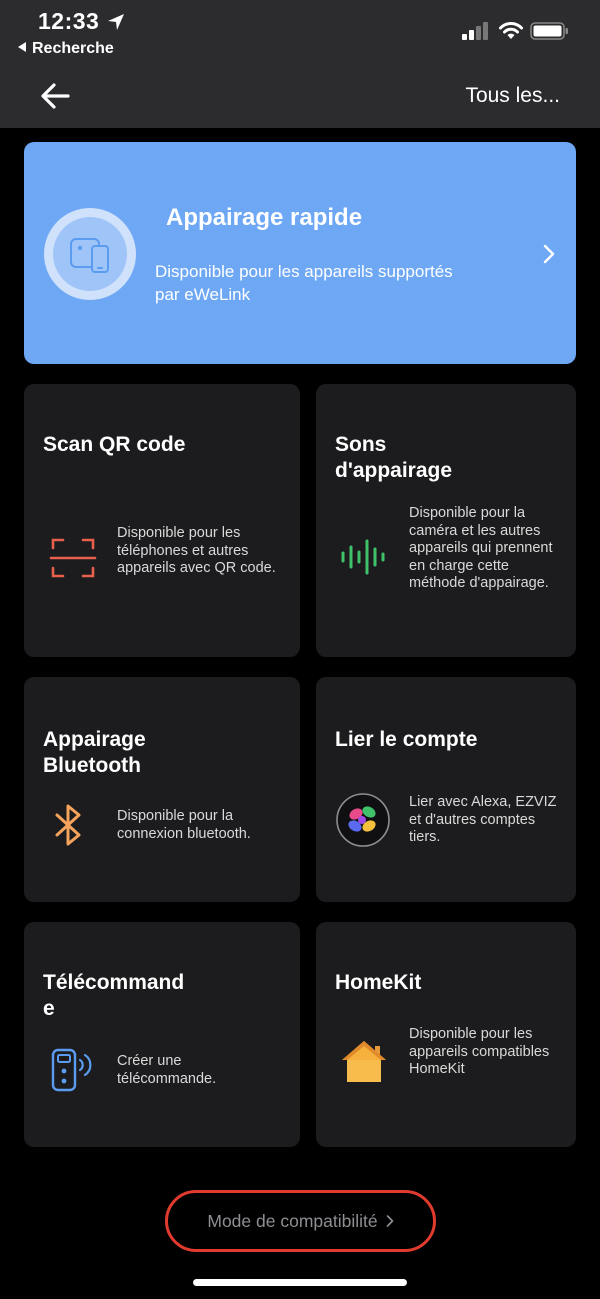 This screenshot has width=600, height=1299. Describe the element at coordinates (73, 48) in the screenshot. I see `back-app-label: Recherche` at that location.